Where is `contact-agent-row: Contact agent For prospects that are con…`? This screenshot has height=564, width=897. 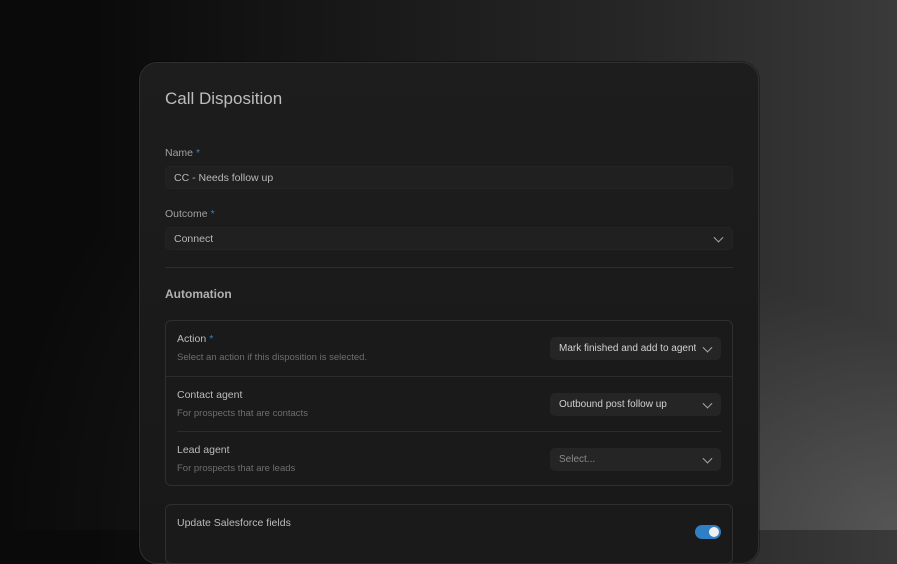 contact-agent-row: Contact agent For prospects that are con… is located at coordinates (449, 404).